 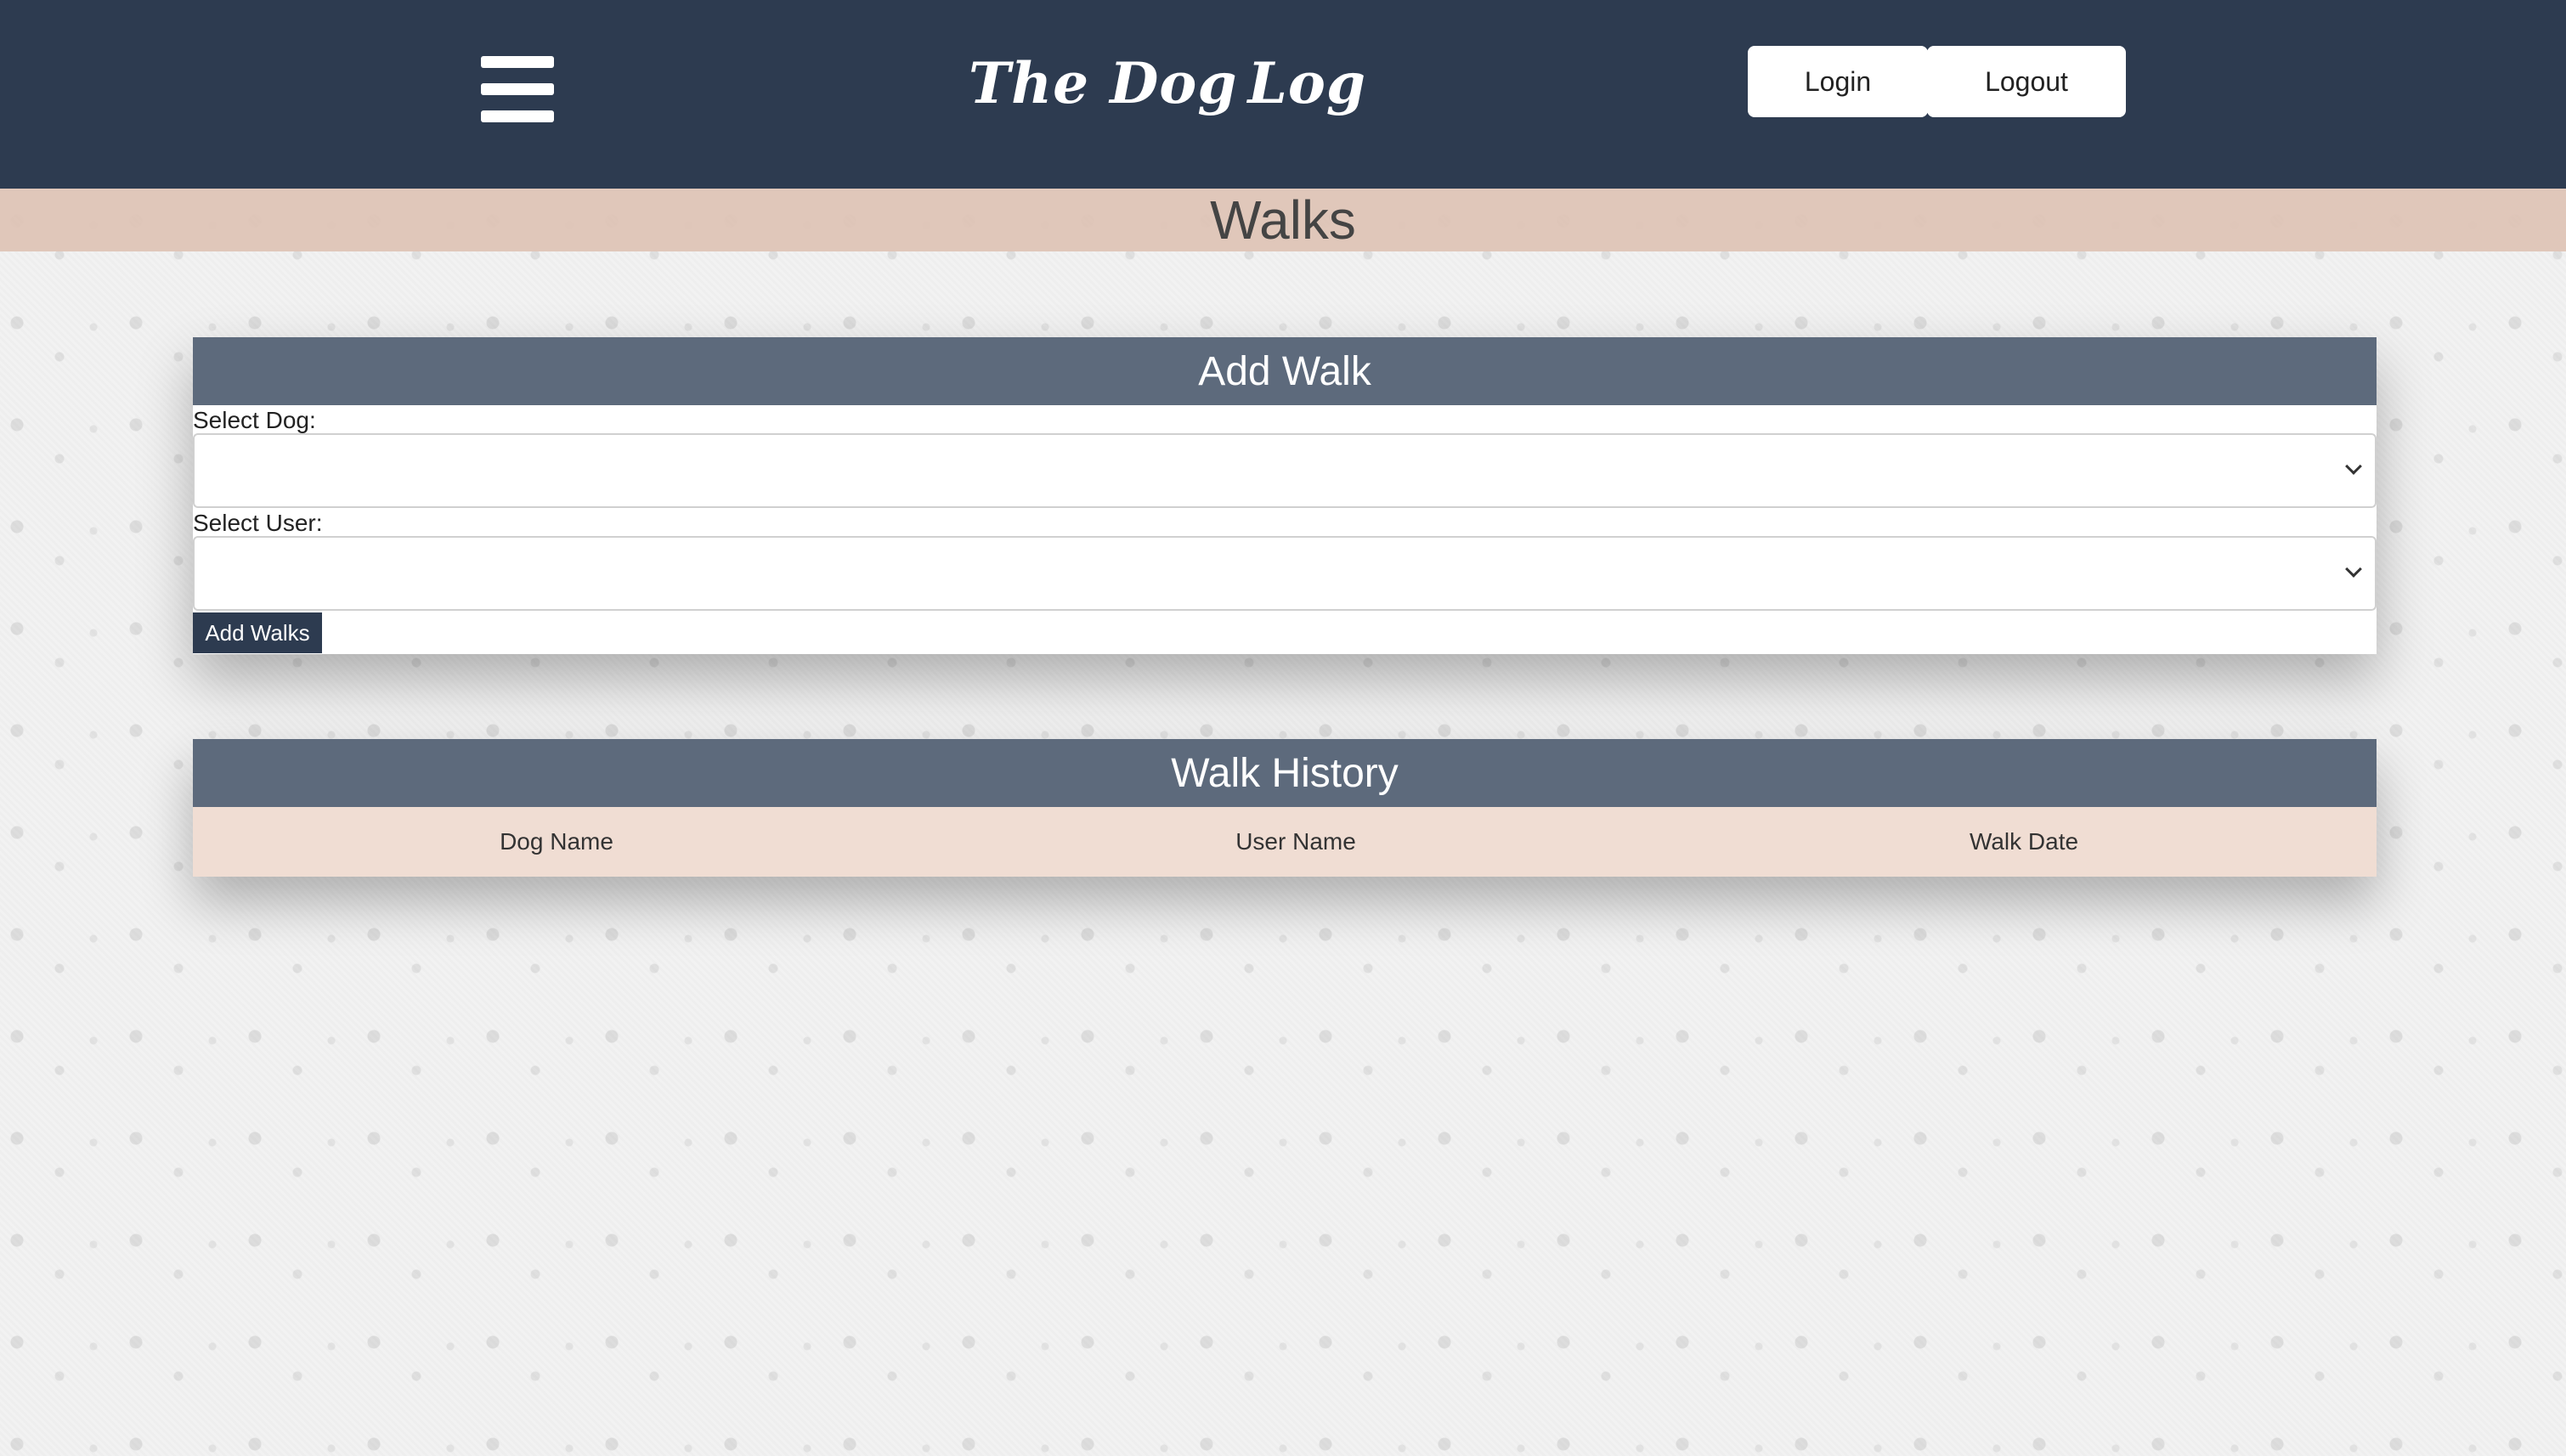 I want to click on logo-text-right: Log, so click(x=1307, y=83).